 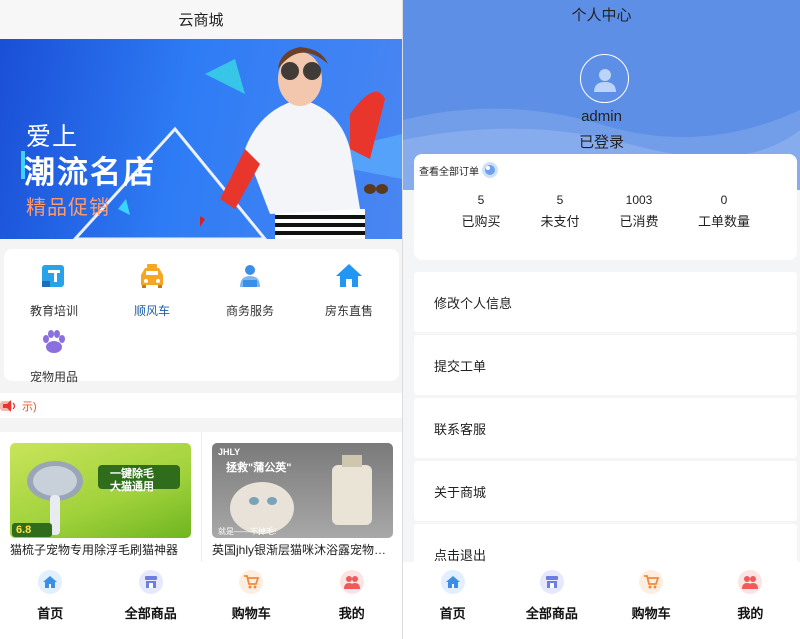 What do you see at coordinates (24, 530) in the screenshot?
I see `product-image-price: 6.8` at bounding box center [24, 530].